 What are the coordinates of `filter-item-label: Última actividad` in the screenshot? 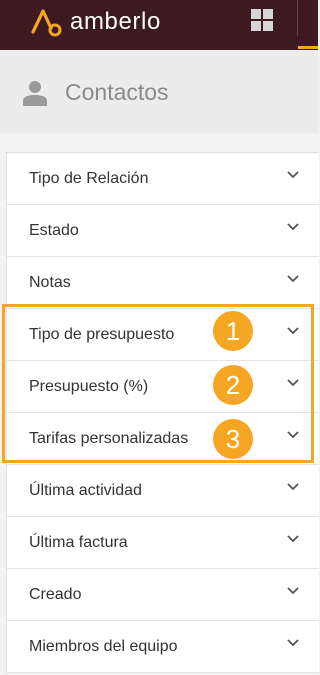 It's located at (85, 490).